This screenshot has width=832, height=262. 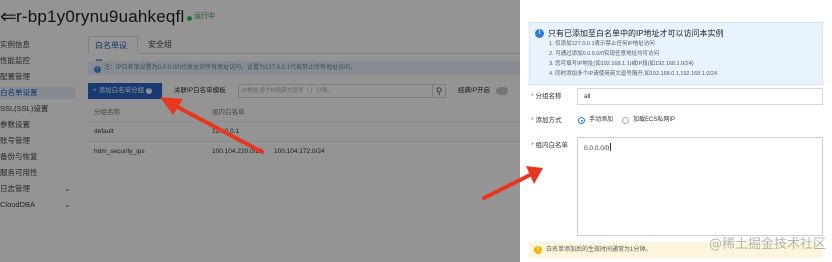 I want to click on table-header: 分组名称 组内白名单, so click(x=304, y=113).